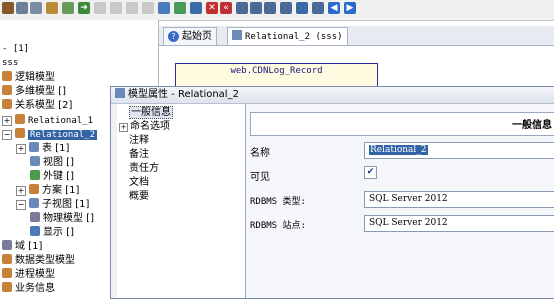 The image size is (554, 299). Describe the element at coordinates (139, 183) in the screenshot. I see `nav-item-documents: 文档` at that location.